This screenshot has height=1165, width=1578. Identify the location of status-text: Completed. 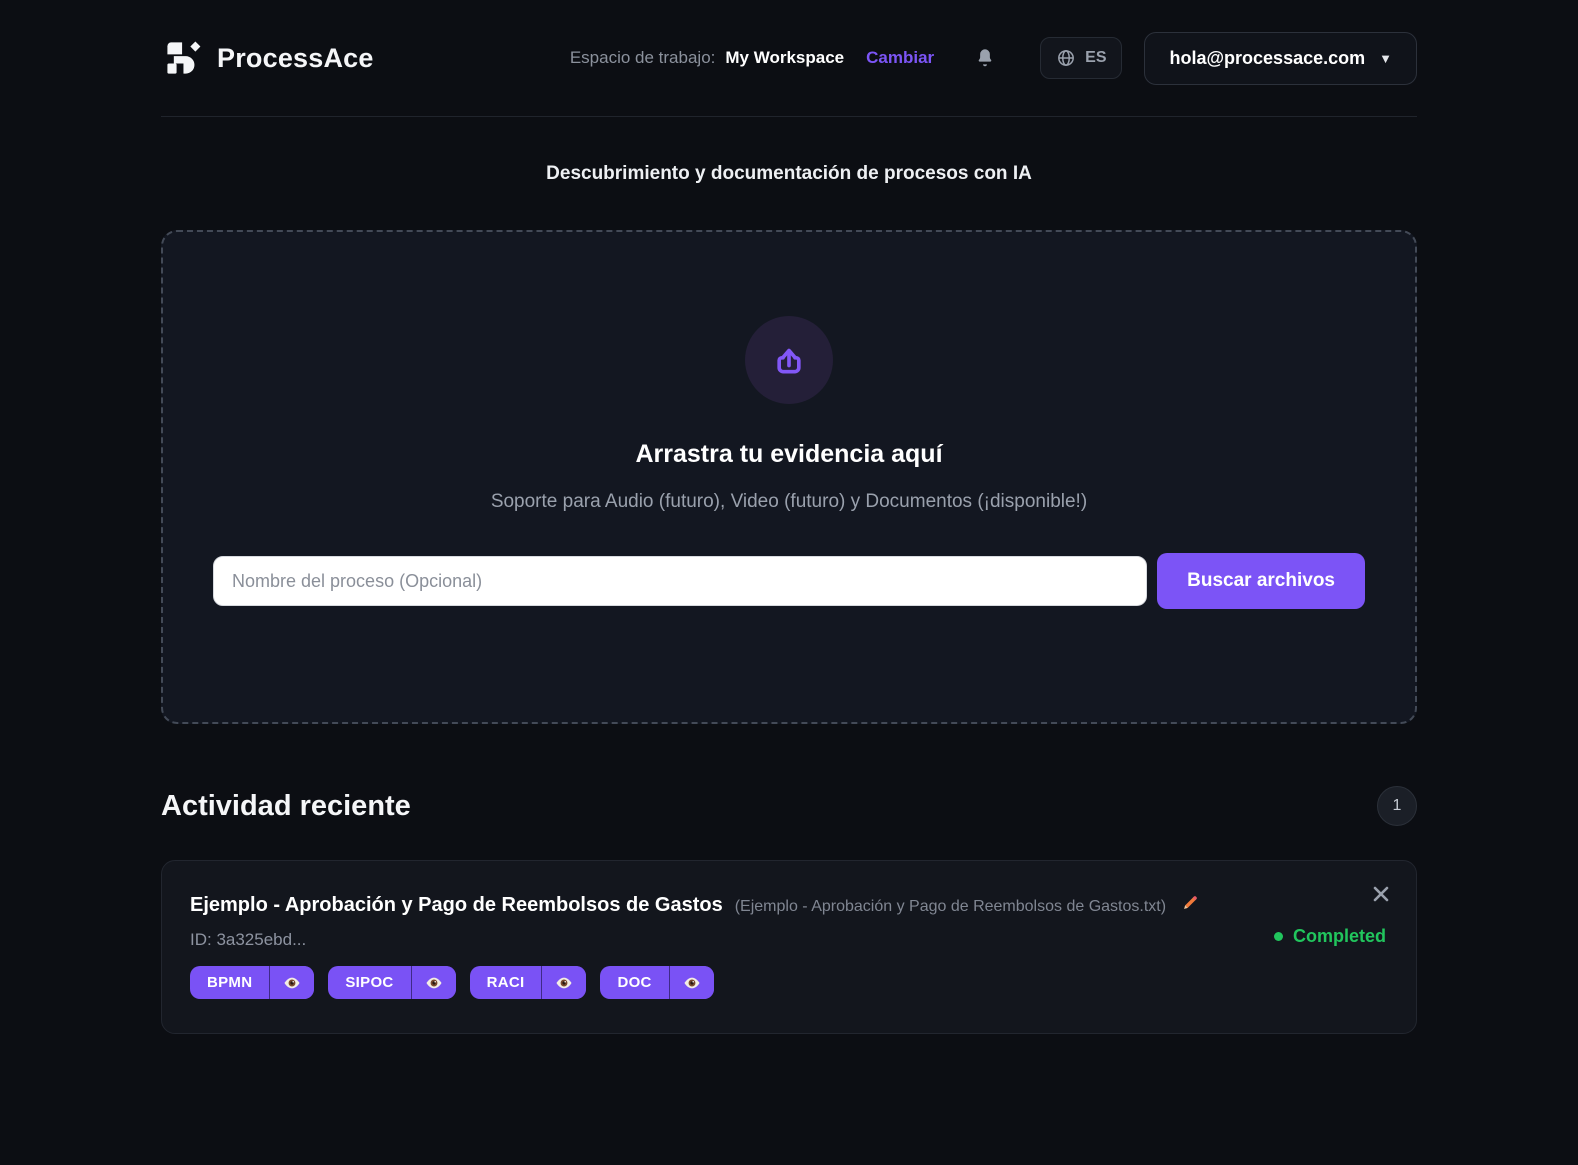
(1339, 936).